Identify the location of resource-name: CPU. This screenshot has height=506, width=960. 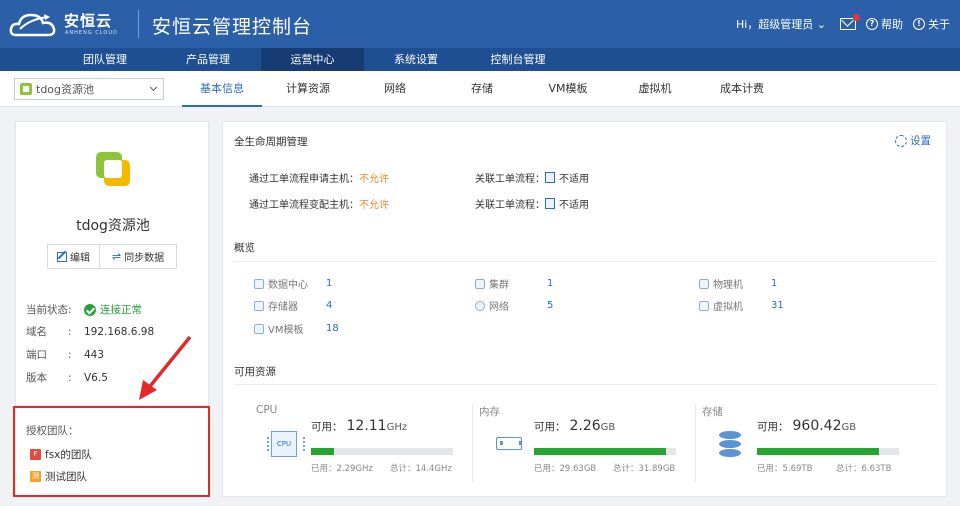
(267, 410).